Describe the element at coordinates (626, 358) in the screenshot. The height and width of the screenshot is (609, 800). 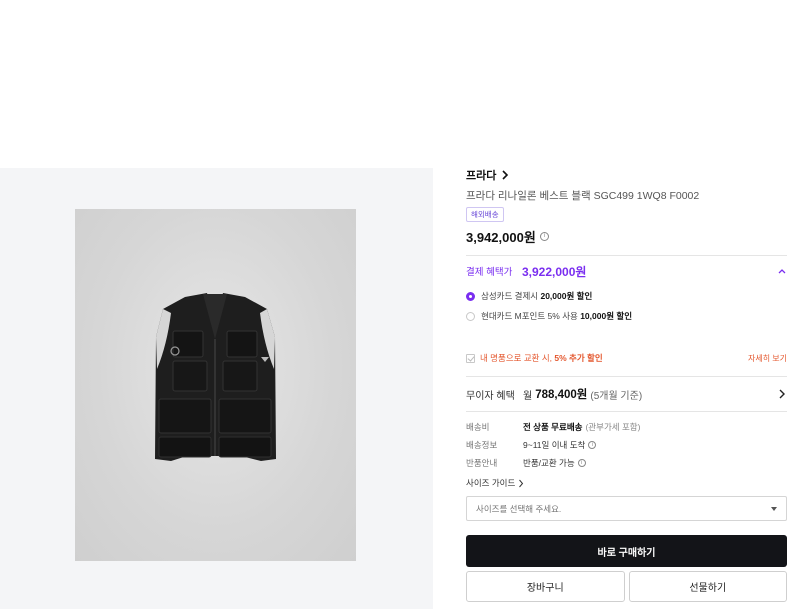
I see `trade-in-row: 내 명품으로 교환 시, 5% 추가 할인 자세히 보기` at that location.